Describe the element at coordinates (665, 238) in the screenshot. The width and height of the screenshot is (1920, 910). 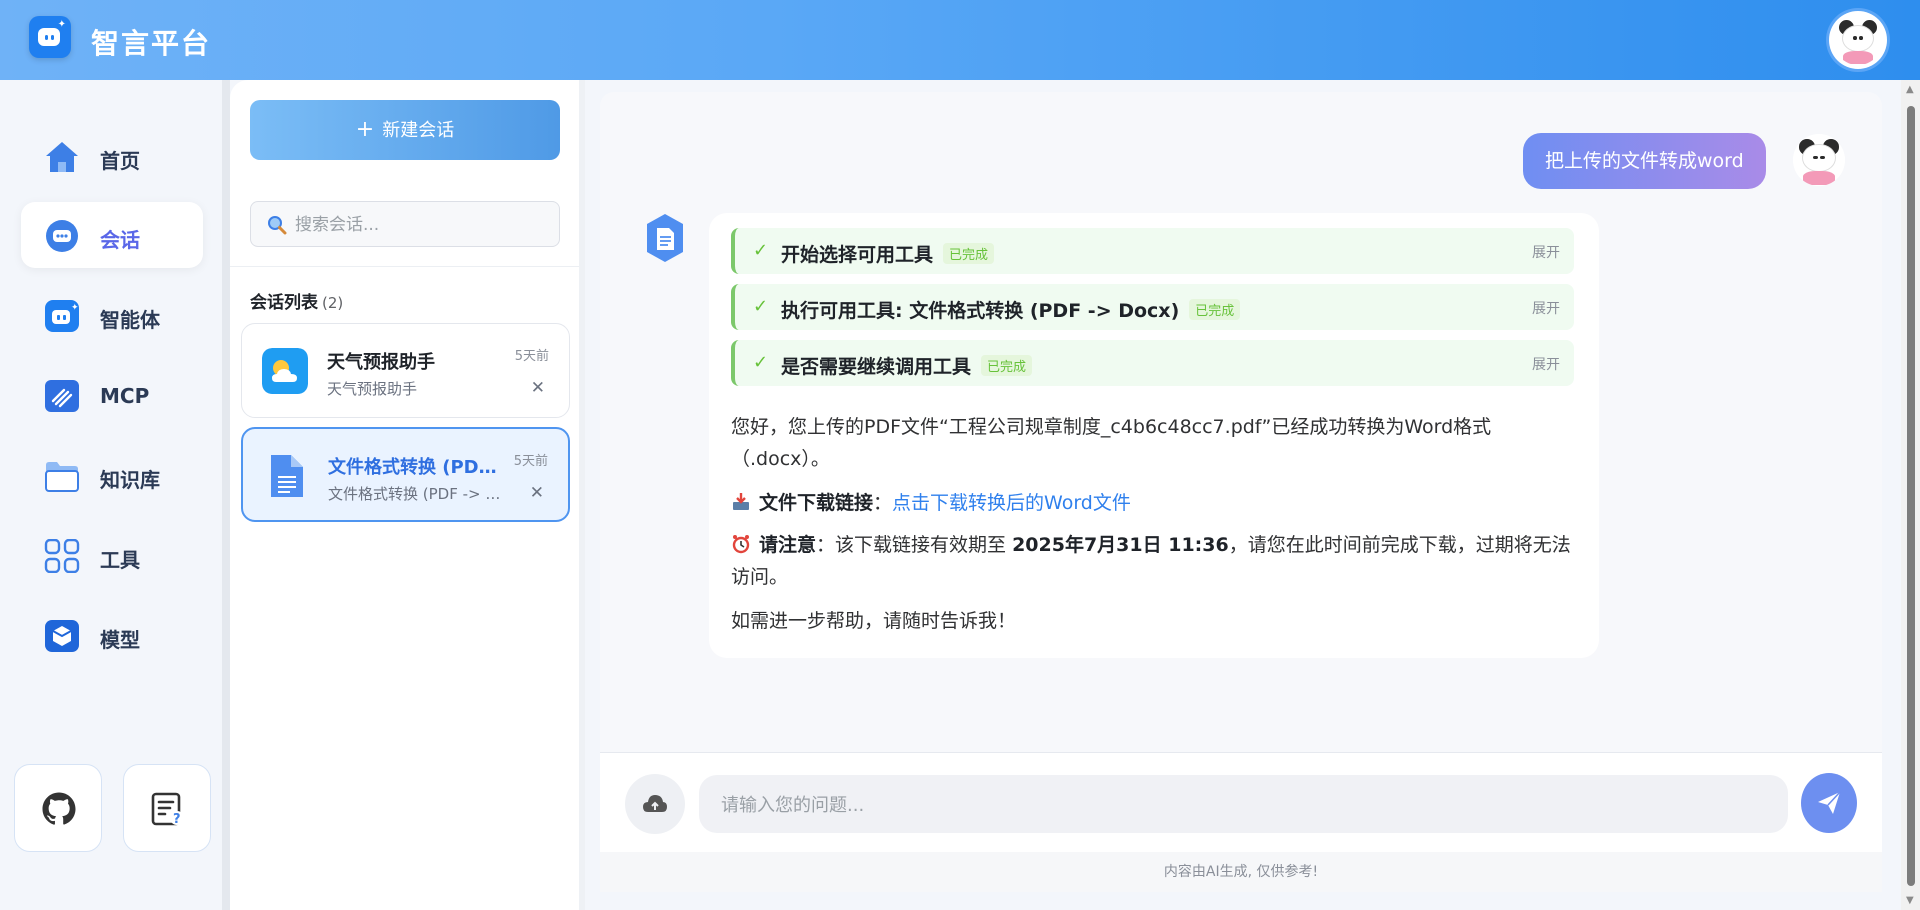
I see `assistant-avatar-icon` at that location.